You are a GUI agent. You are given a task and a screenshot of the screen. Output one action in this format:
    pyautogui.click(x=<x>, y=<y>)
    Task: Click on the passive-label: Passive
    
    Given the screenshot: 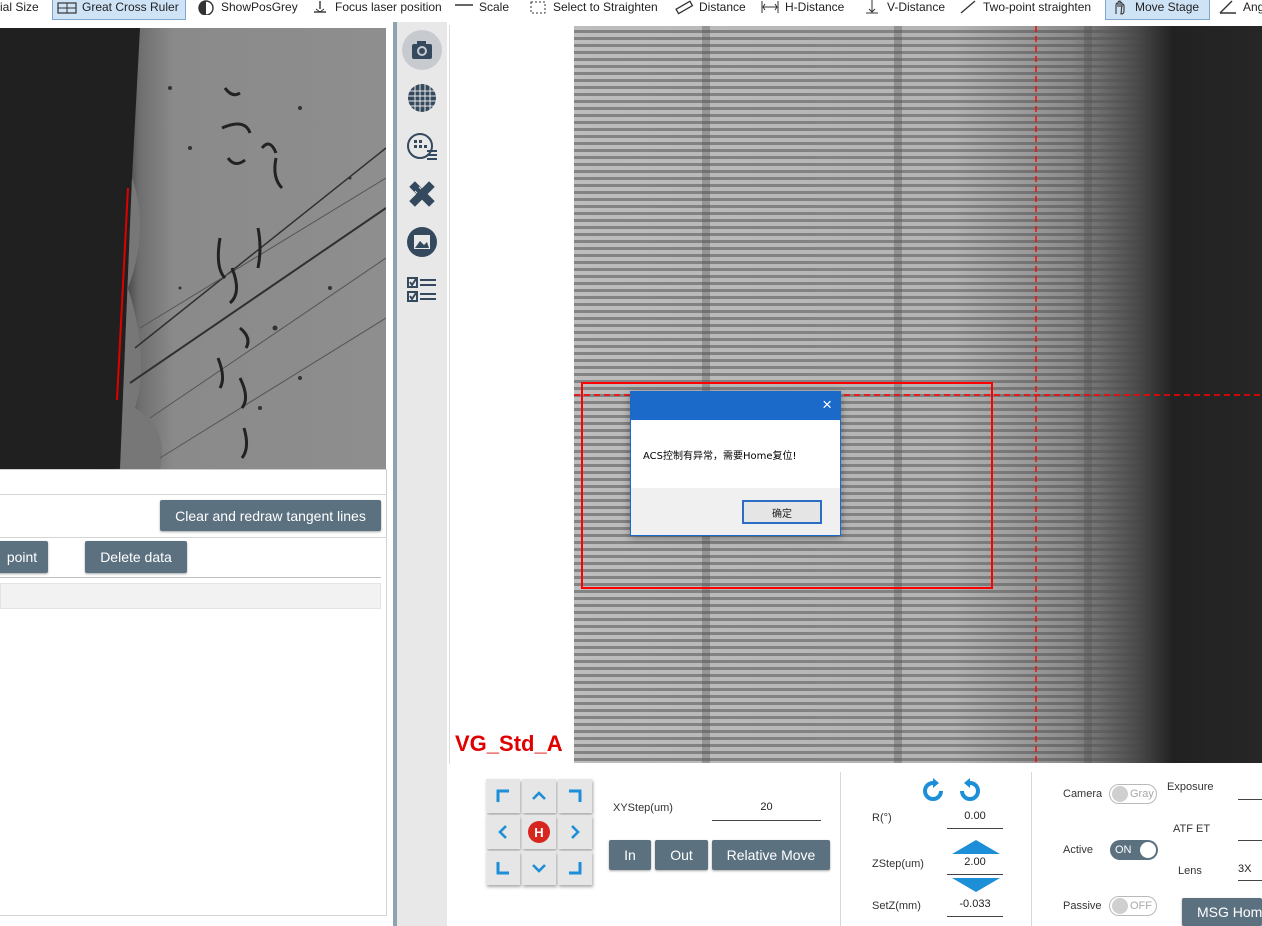 What is the action you would take?
    pyautogui.click(x=1082, y=906)
    